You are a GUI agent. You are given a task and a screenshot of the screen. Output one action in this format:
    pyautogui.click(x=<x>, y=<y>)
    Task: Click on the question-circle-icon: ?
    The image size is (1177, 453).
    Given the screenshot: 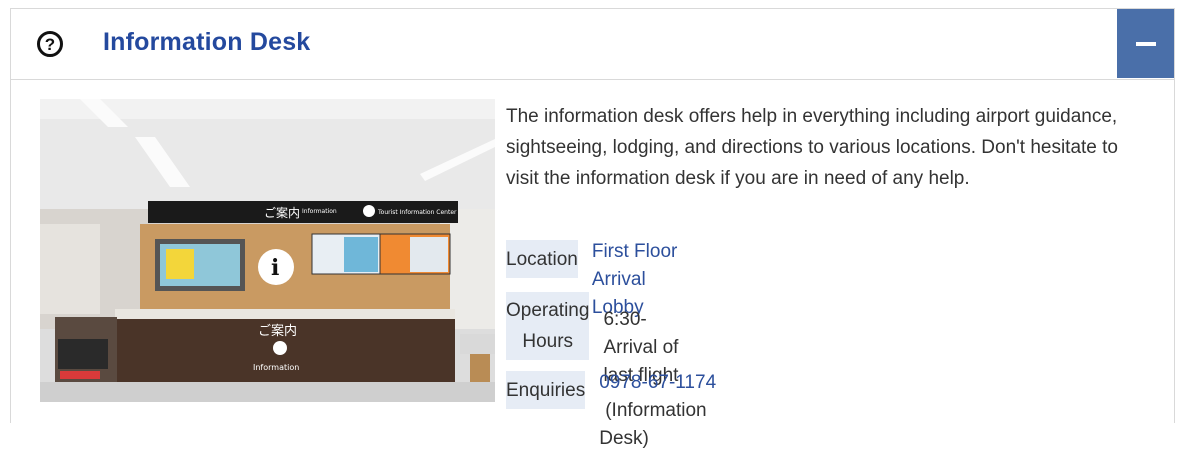 What is the action you would take?
    pyautogui.click(x=50, y=44)
    